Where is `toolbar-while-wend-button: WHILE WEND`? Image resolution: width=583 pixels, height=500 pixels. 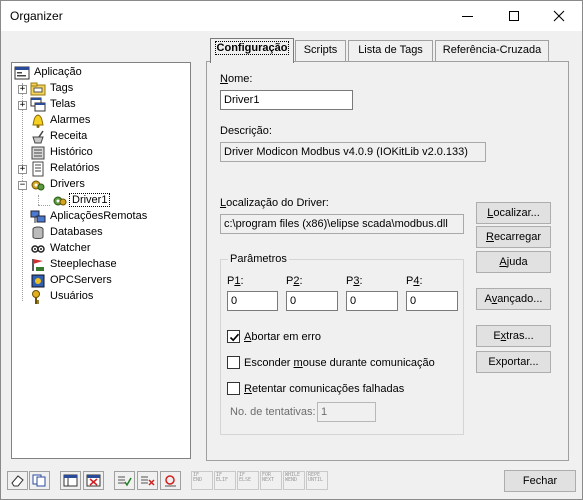
toolbar-while-wend-button: WHILE WEND is located at coordinates (294, 480).